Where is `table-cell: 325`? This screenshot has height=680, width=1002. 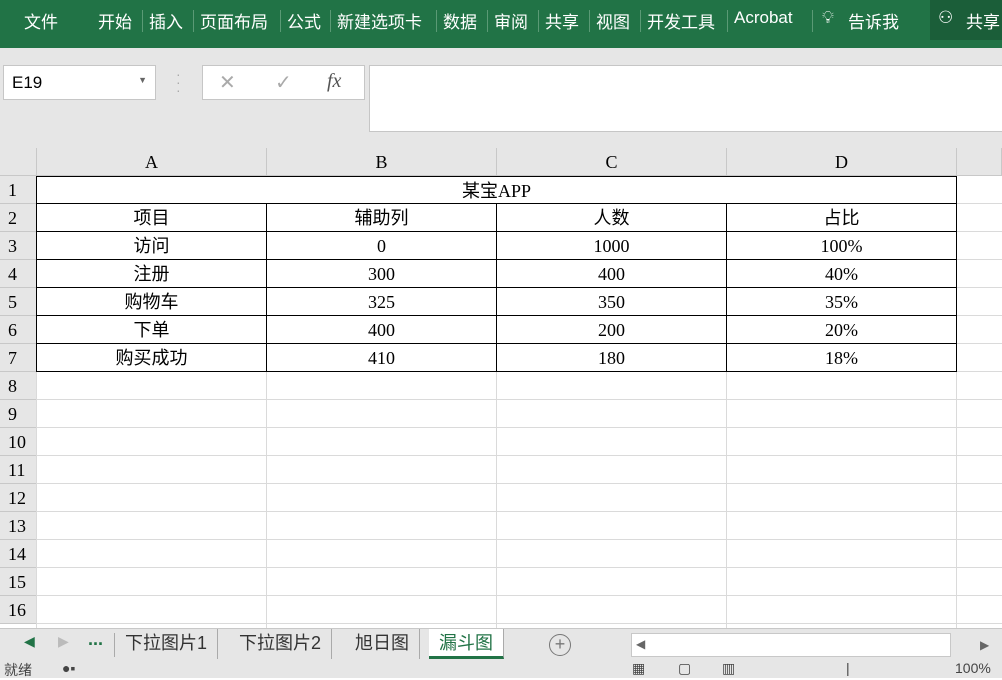 table-cell: 325 is located at coordinates (382, 302).